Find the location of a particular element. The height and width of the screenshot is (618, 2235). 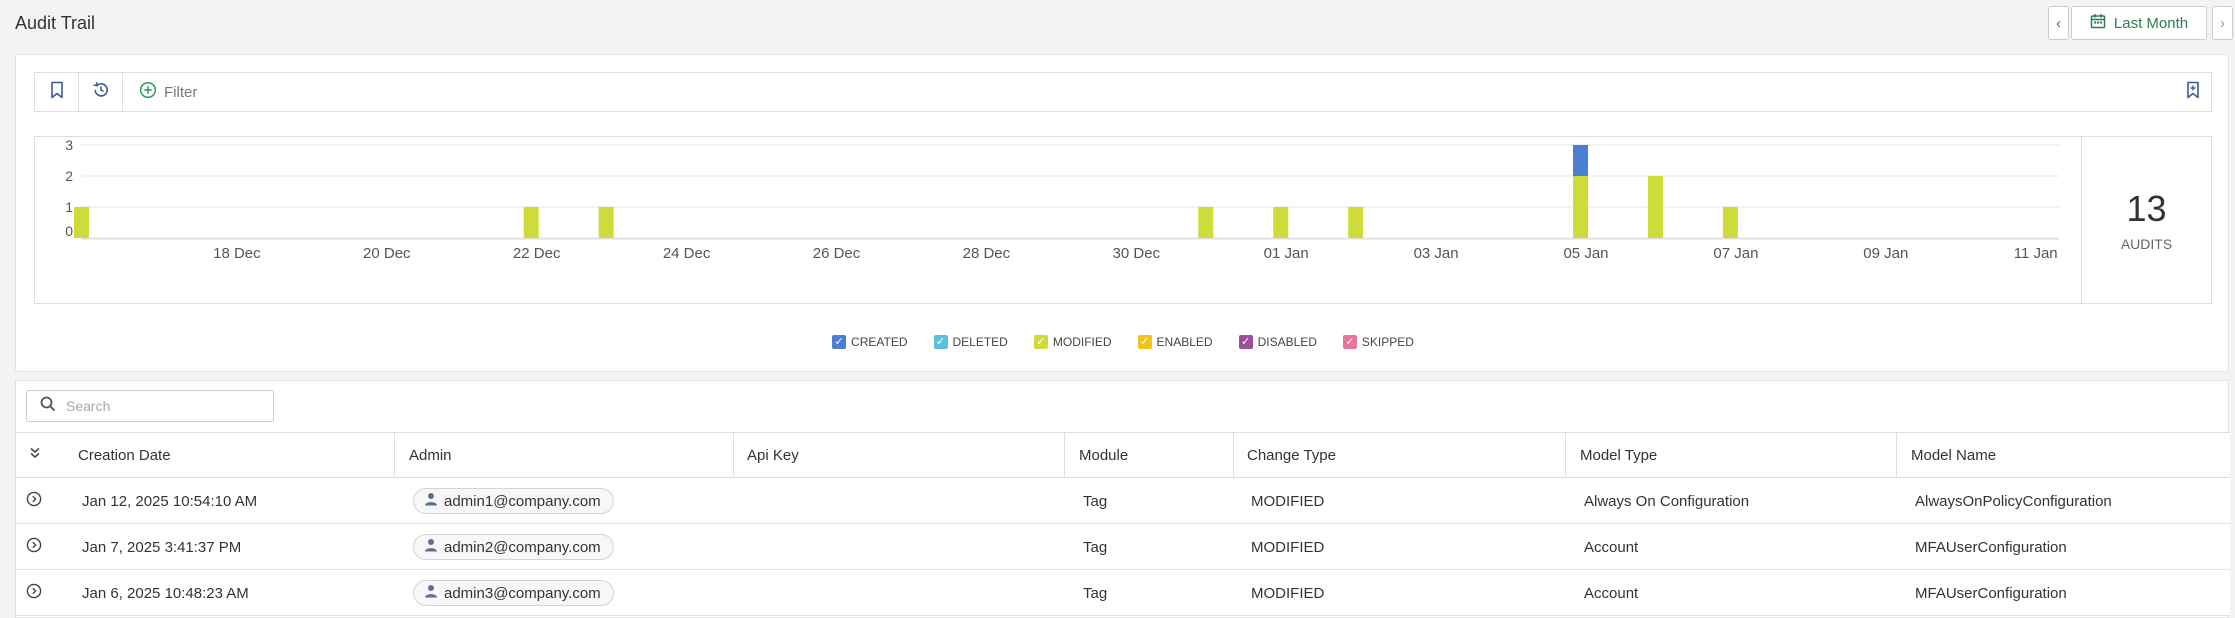

x-tick-label: 09 Jan is located at coordinates (1885, 253).